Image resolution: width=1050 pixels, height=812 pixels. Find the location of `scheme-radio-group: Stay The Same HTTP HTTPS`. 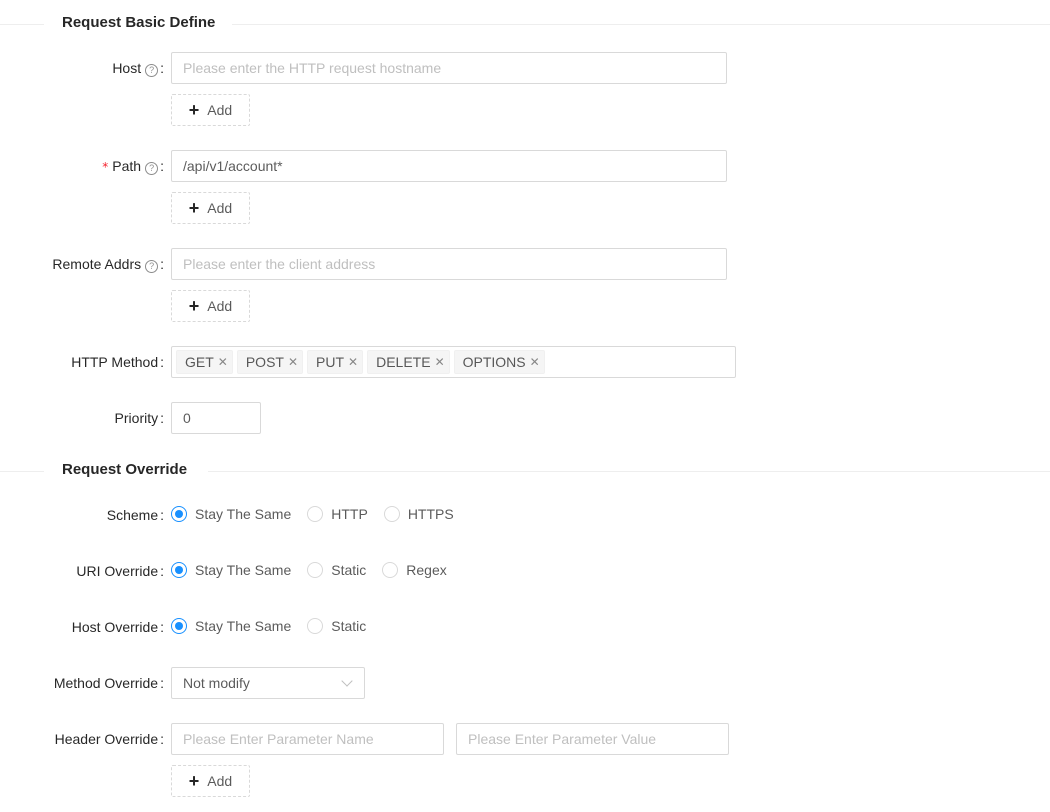

scheme-radio-group: Stay The Same HTTP HTTPS is located at coordinates (320, 514).